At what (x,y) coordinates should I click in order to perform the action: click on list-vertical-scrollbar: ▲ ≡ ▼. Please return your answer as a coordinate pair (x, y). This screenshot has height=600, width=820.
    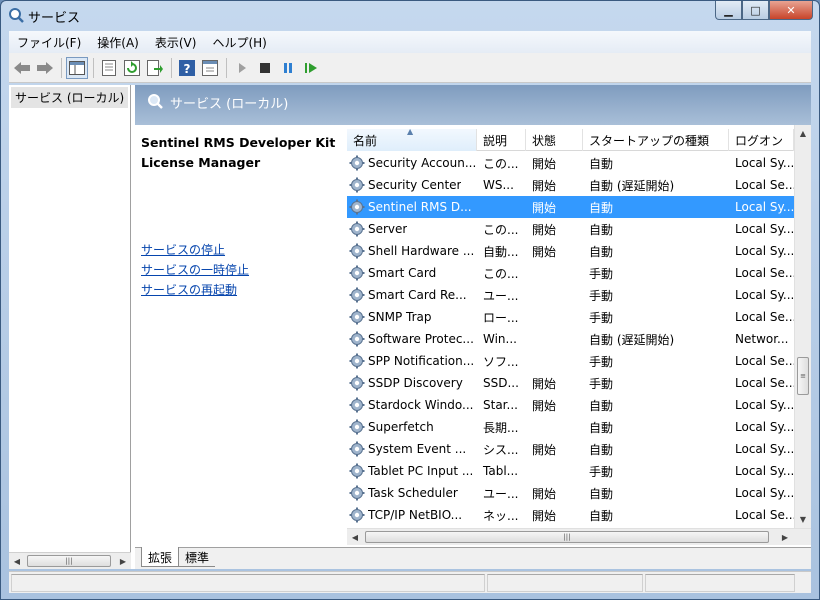
    Looking at the image, I should click on (802, 326).